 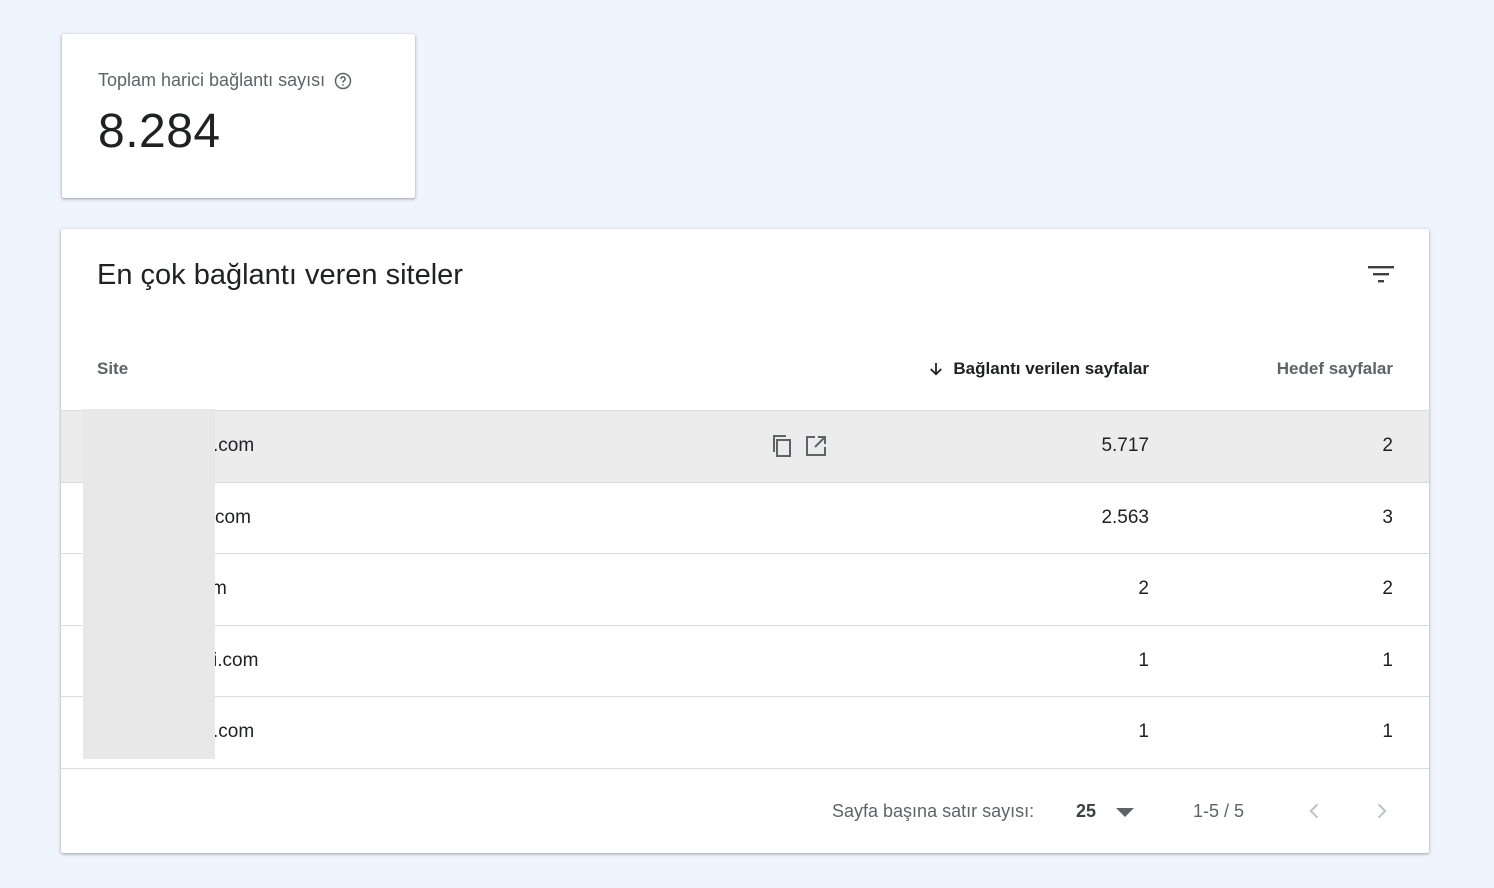 I want to click on card-title: En çok bağlantı veren siteler, so click(x=280, y=275).